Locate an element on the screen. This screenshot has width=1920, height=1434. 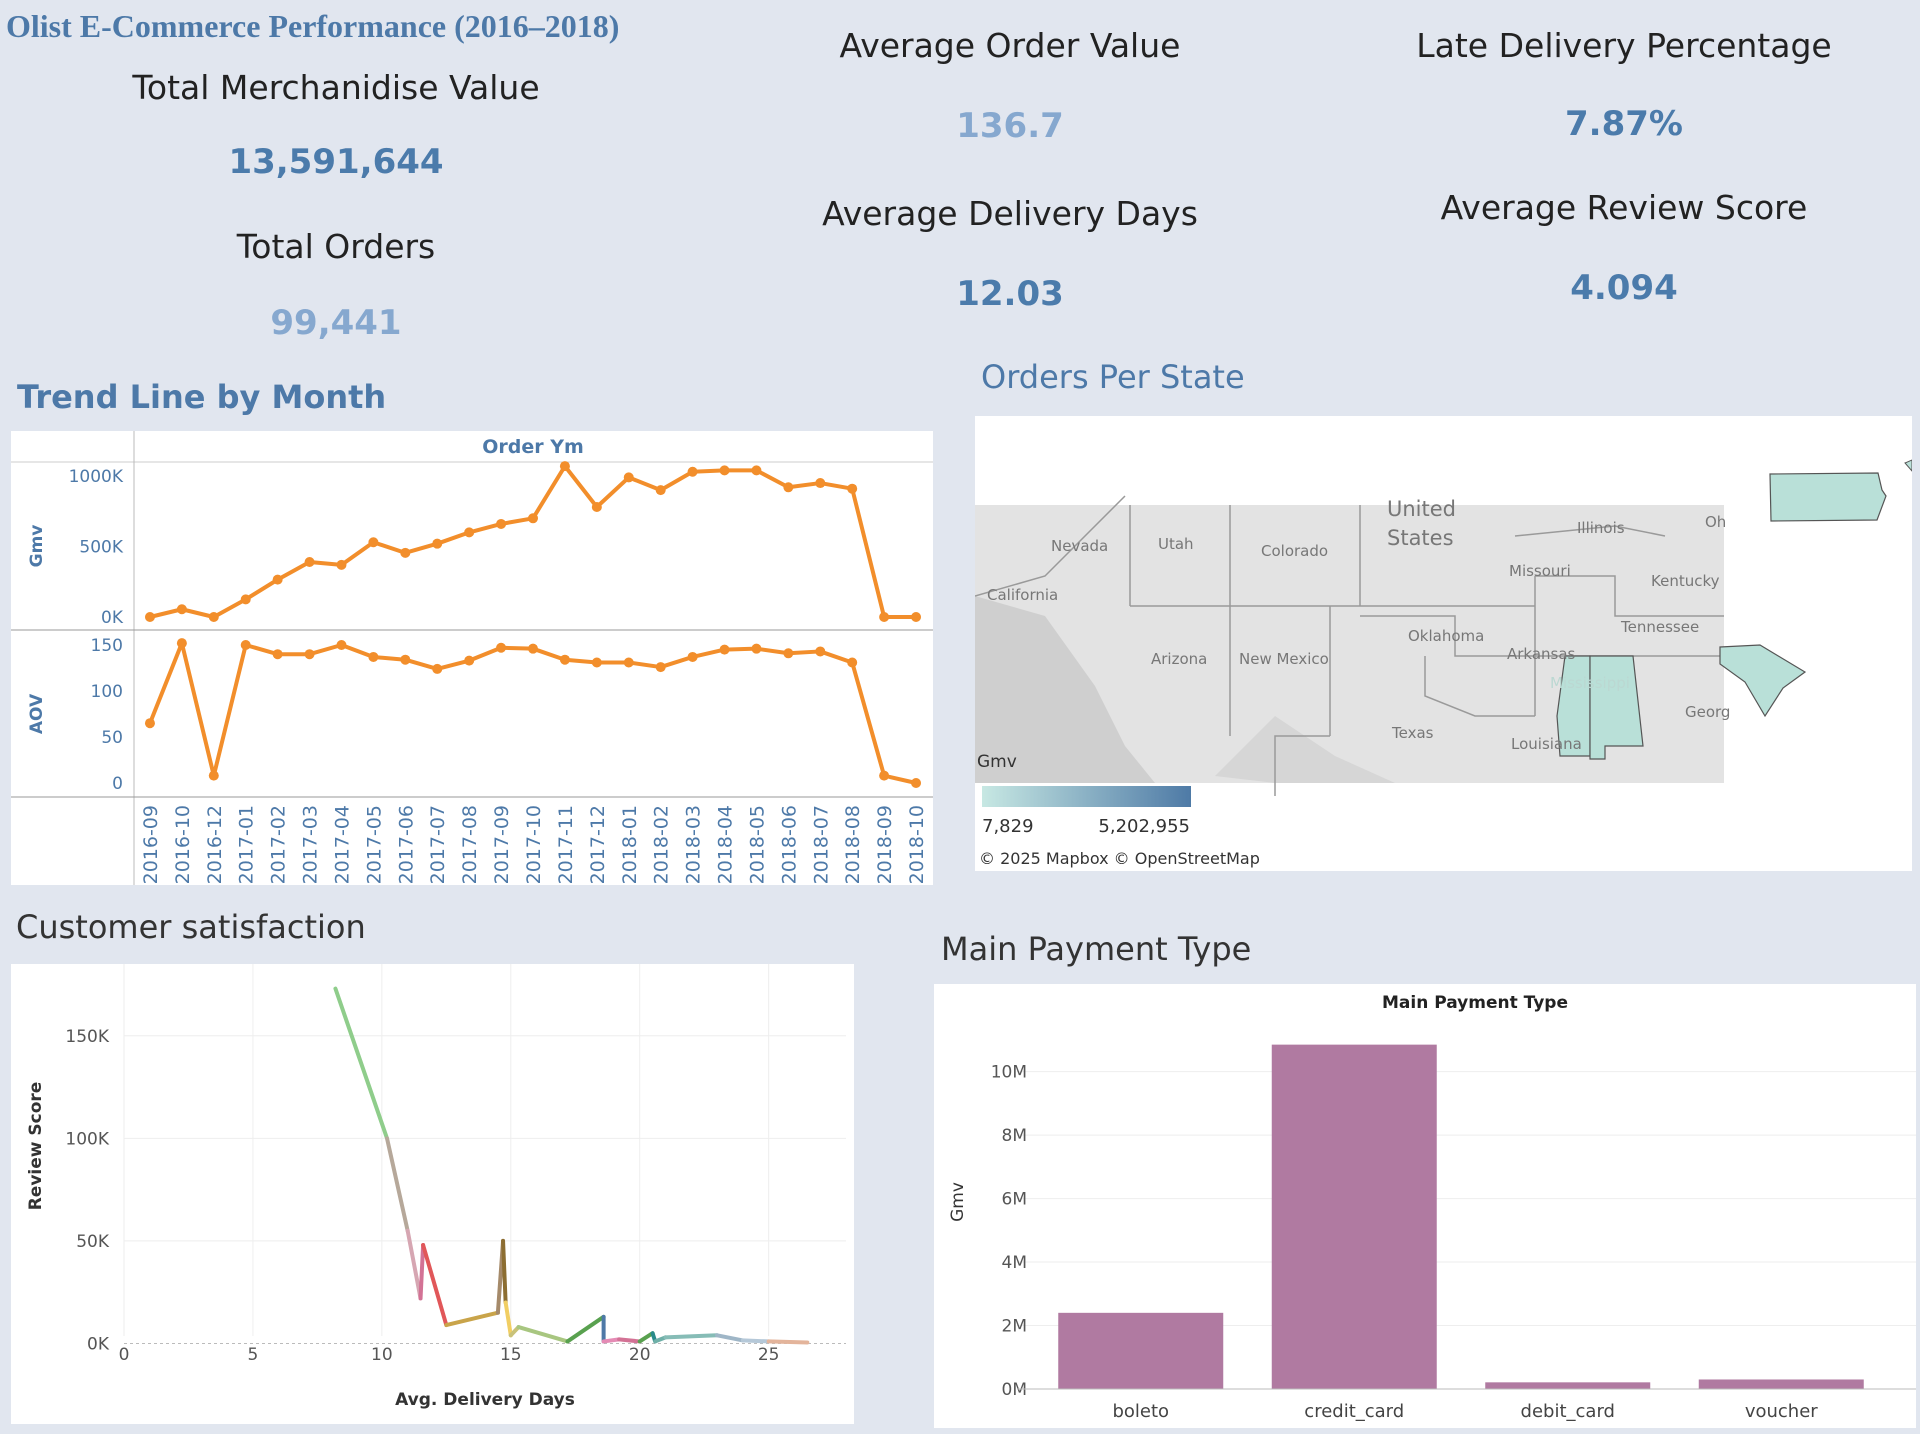
kpi-aov-value: 136.7 is located at coordinates (1010, 126).